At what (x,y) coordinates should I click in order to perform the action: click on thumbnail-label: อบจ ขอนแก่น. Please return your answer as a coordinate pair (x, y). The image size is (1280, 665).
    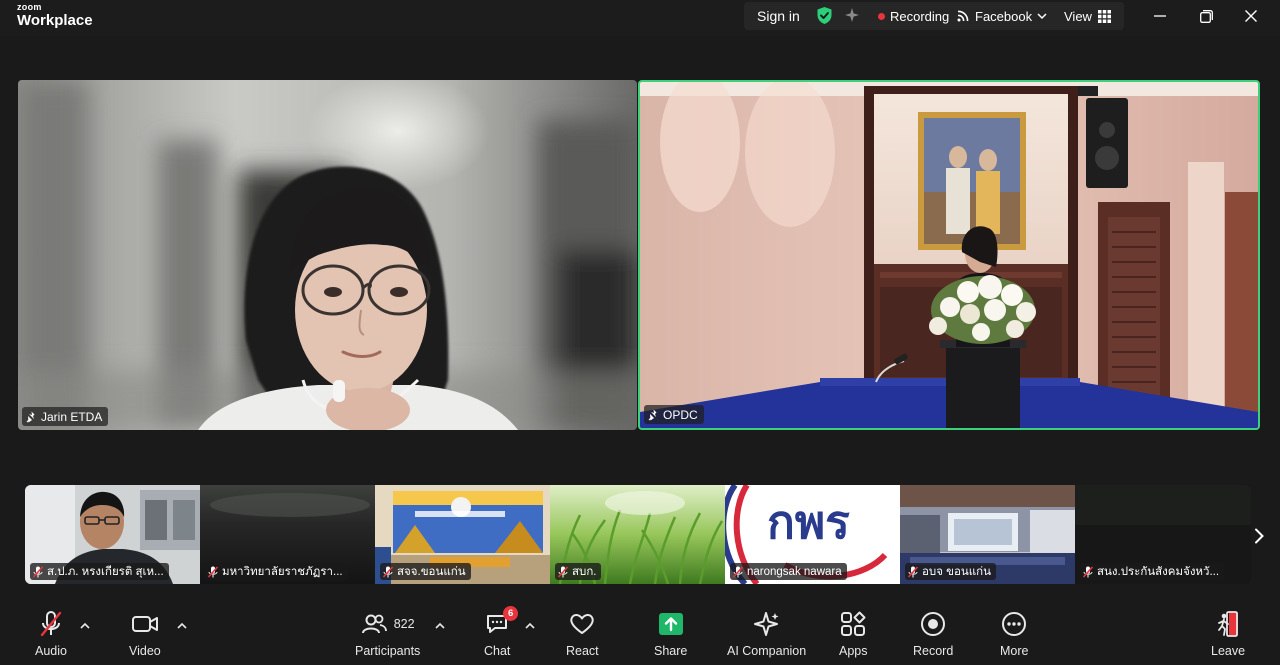
    Looking at the image, I should click on (951, 571).